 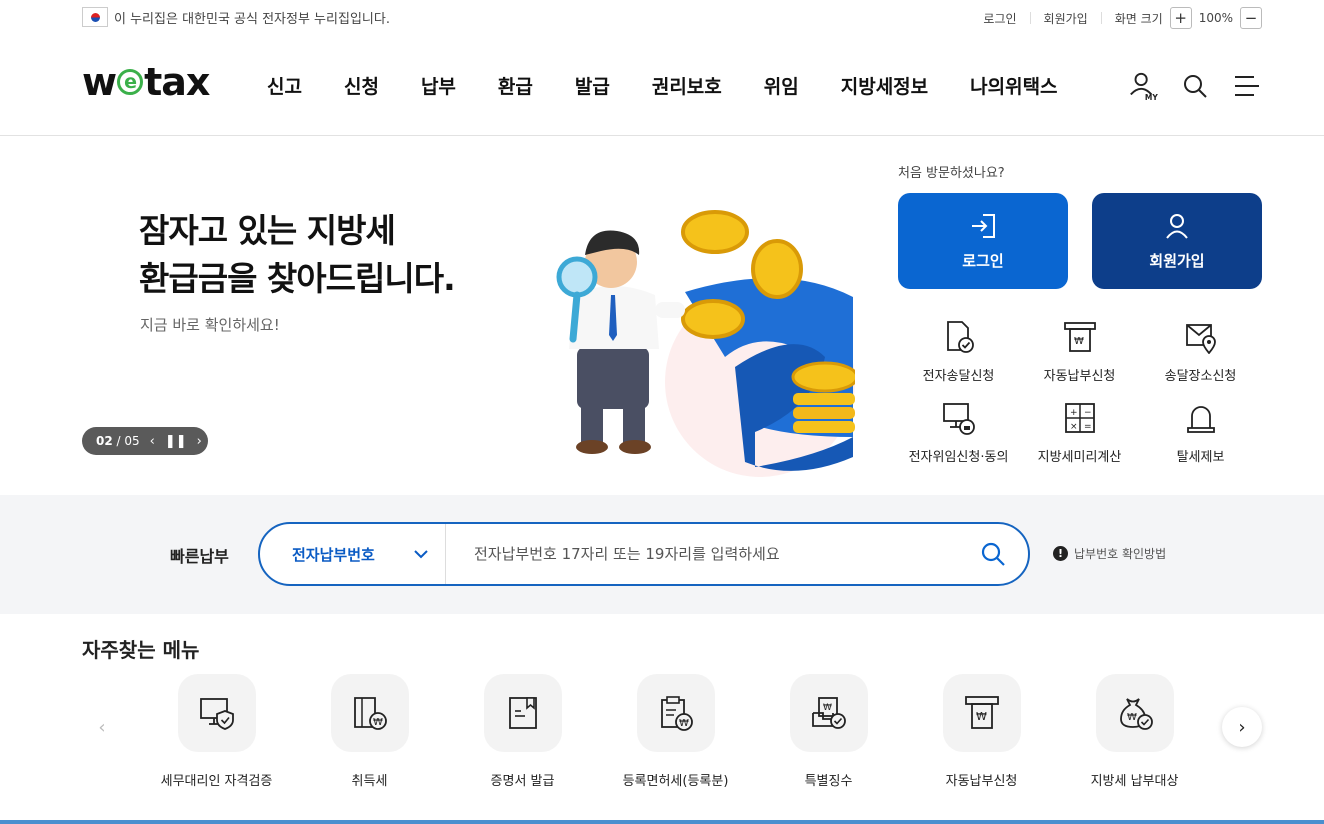 What do you see at coordinates (95, 17) in the screenshot?
I see `korea-flag-icon` at bounding box center [95, 17].